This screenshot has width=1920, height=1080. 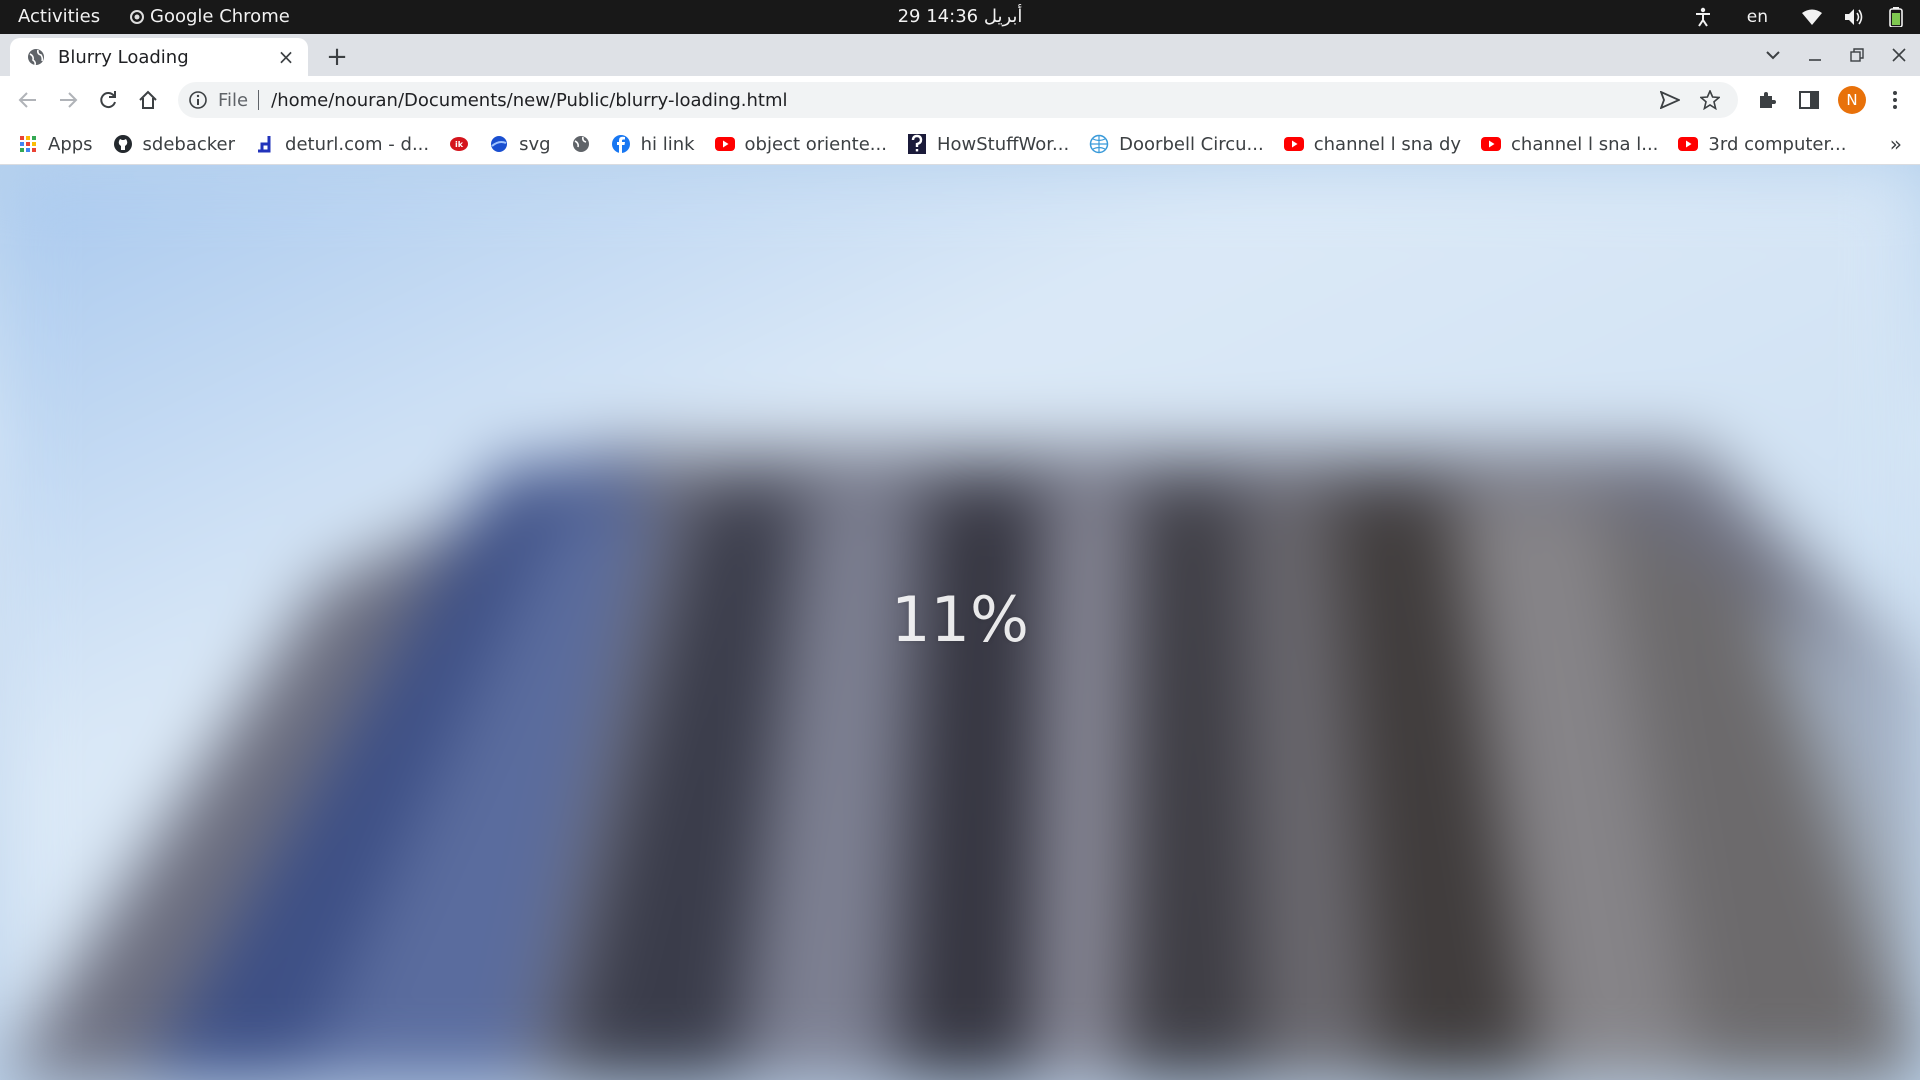 I want to click on toolbar-right: N, so click(x=1831, y=100).